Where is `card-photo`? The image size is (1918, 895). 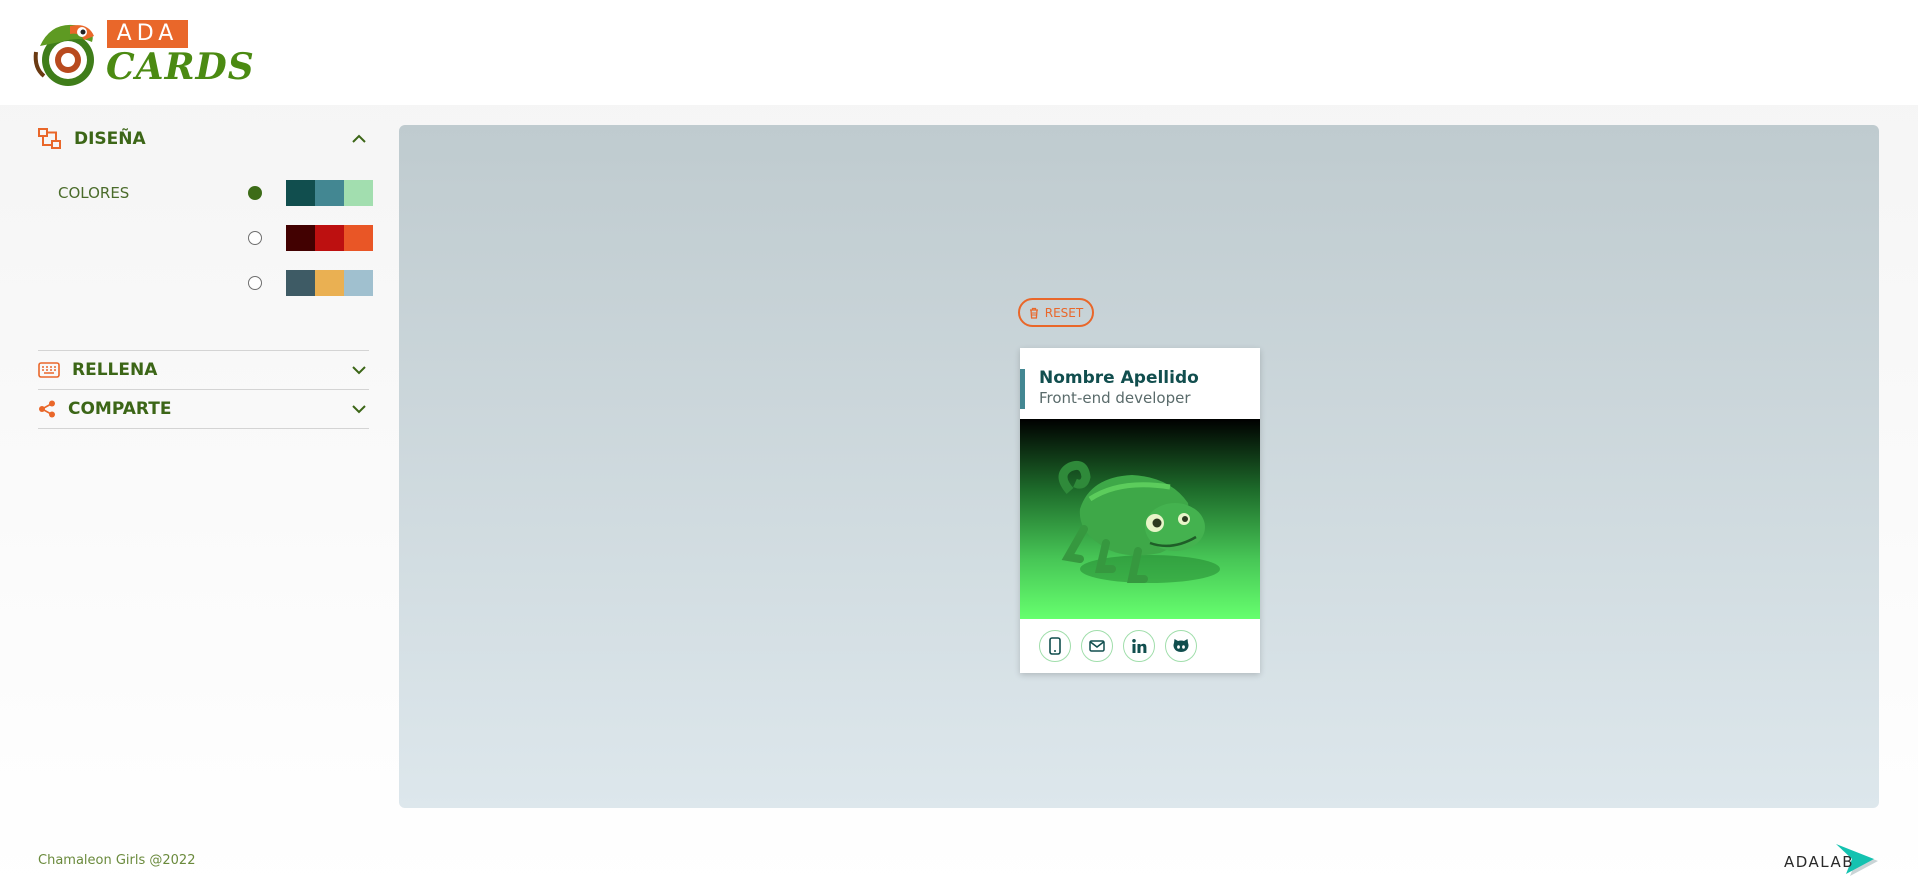 card-photo is located at coordinates (1140, 519).